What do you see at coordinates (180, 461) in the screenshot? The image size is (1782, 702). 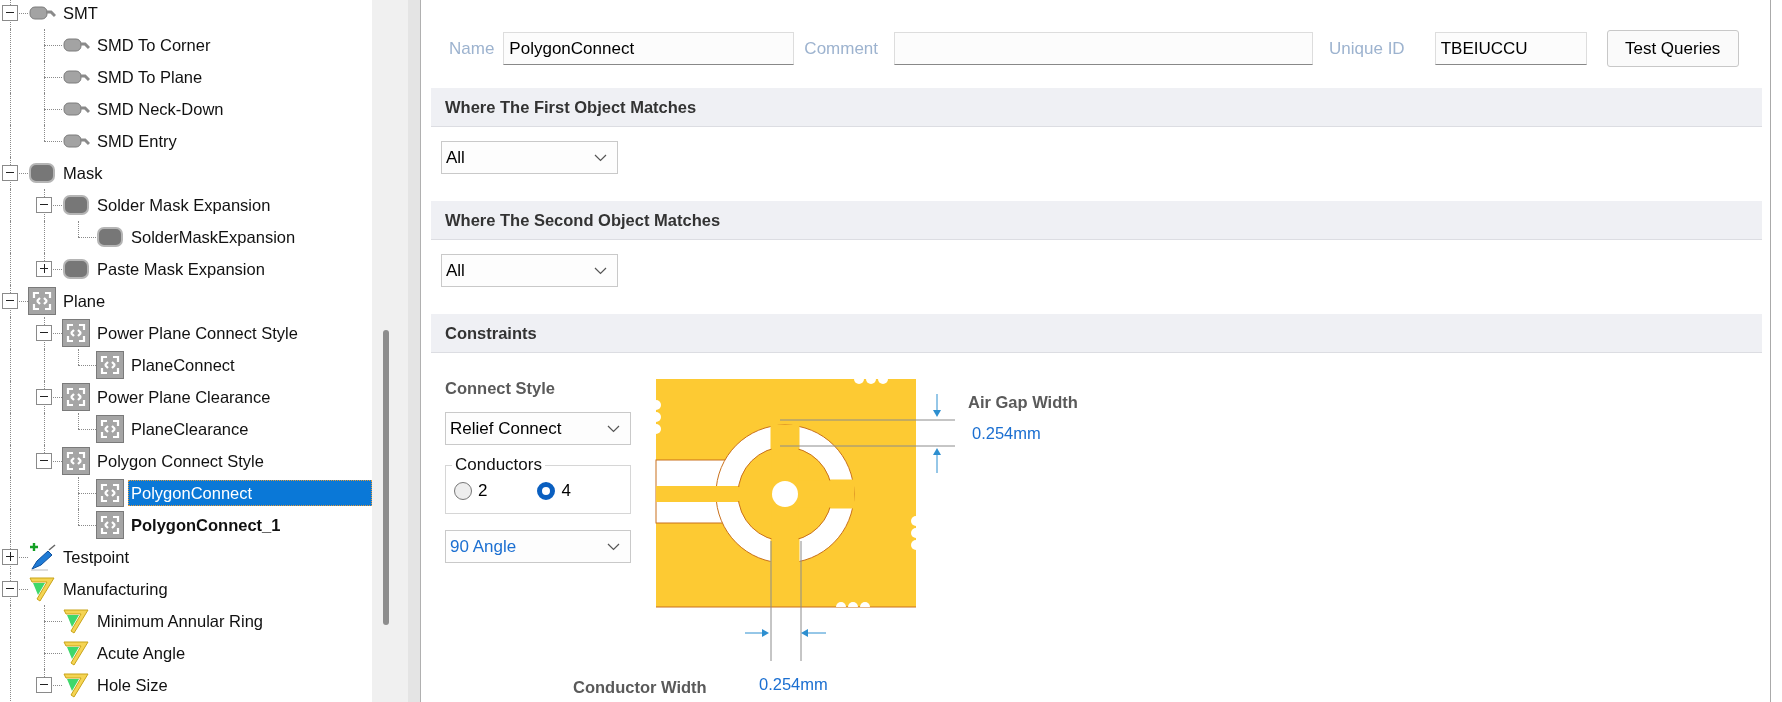 I see `tree-item: Polygon Connect Style` at bounding box center [180, 461].